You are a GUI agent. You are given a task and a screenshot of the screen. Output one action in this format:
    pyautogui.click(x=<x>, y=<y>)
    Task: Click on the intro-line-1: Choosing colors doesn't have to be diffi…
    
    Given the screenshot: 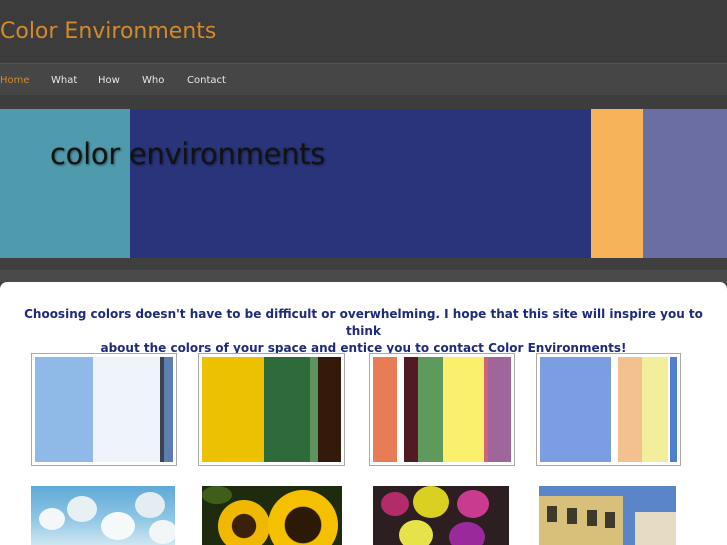 What is the action you would take?
    pyautogui.click(x=363, y=322)
    